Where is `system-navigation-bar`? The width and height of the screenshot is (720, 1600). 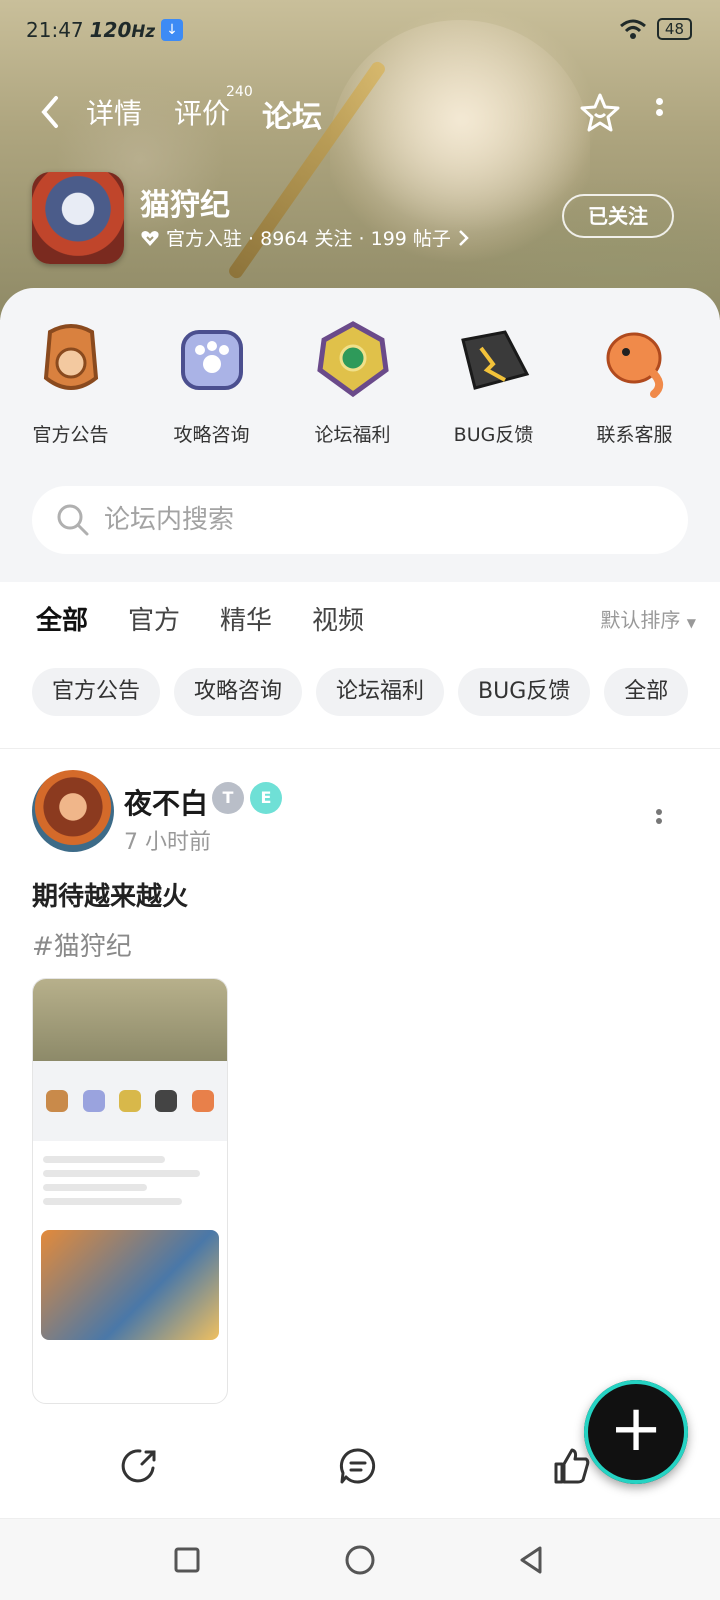 system-navigation-bar is located at coordinates (360, 1559).